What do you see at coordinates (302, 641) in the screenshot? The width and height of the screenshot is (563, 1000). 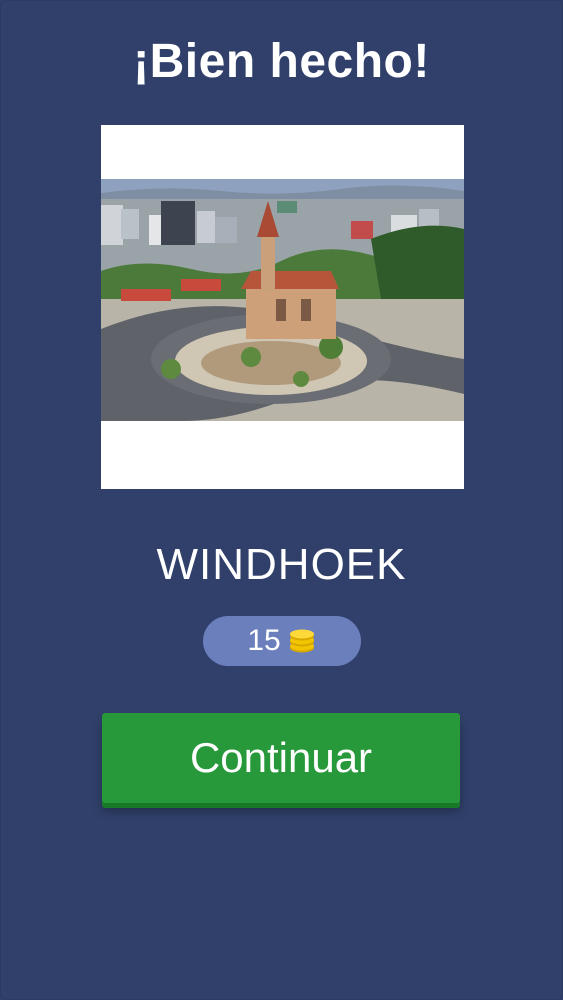 I see `coin-stack-icon` at bounding box center [302, 641].